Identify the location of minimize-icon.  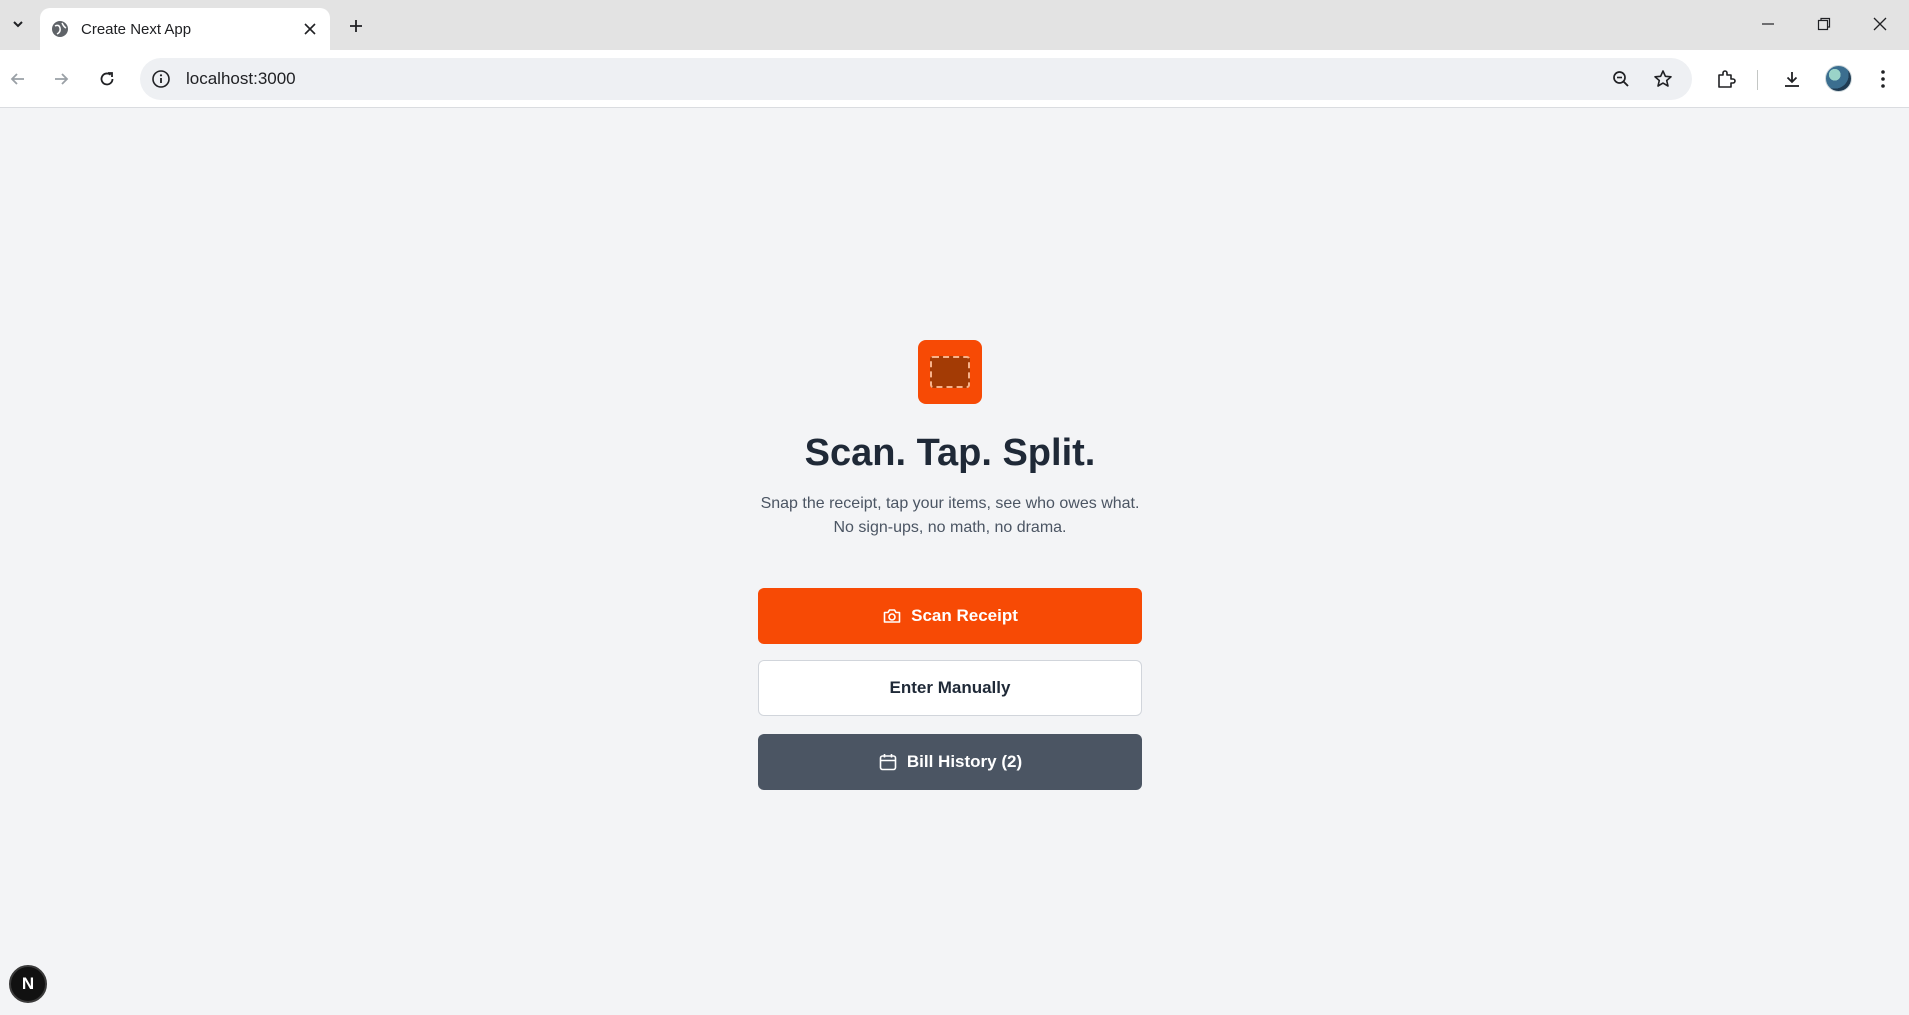
(1768, 24).